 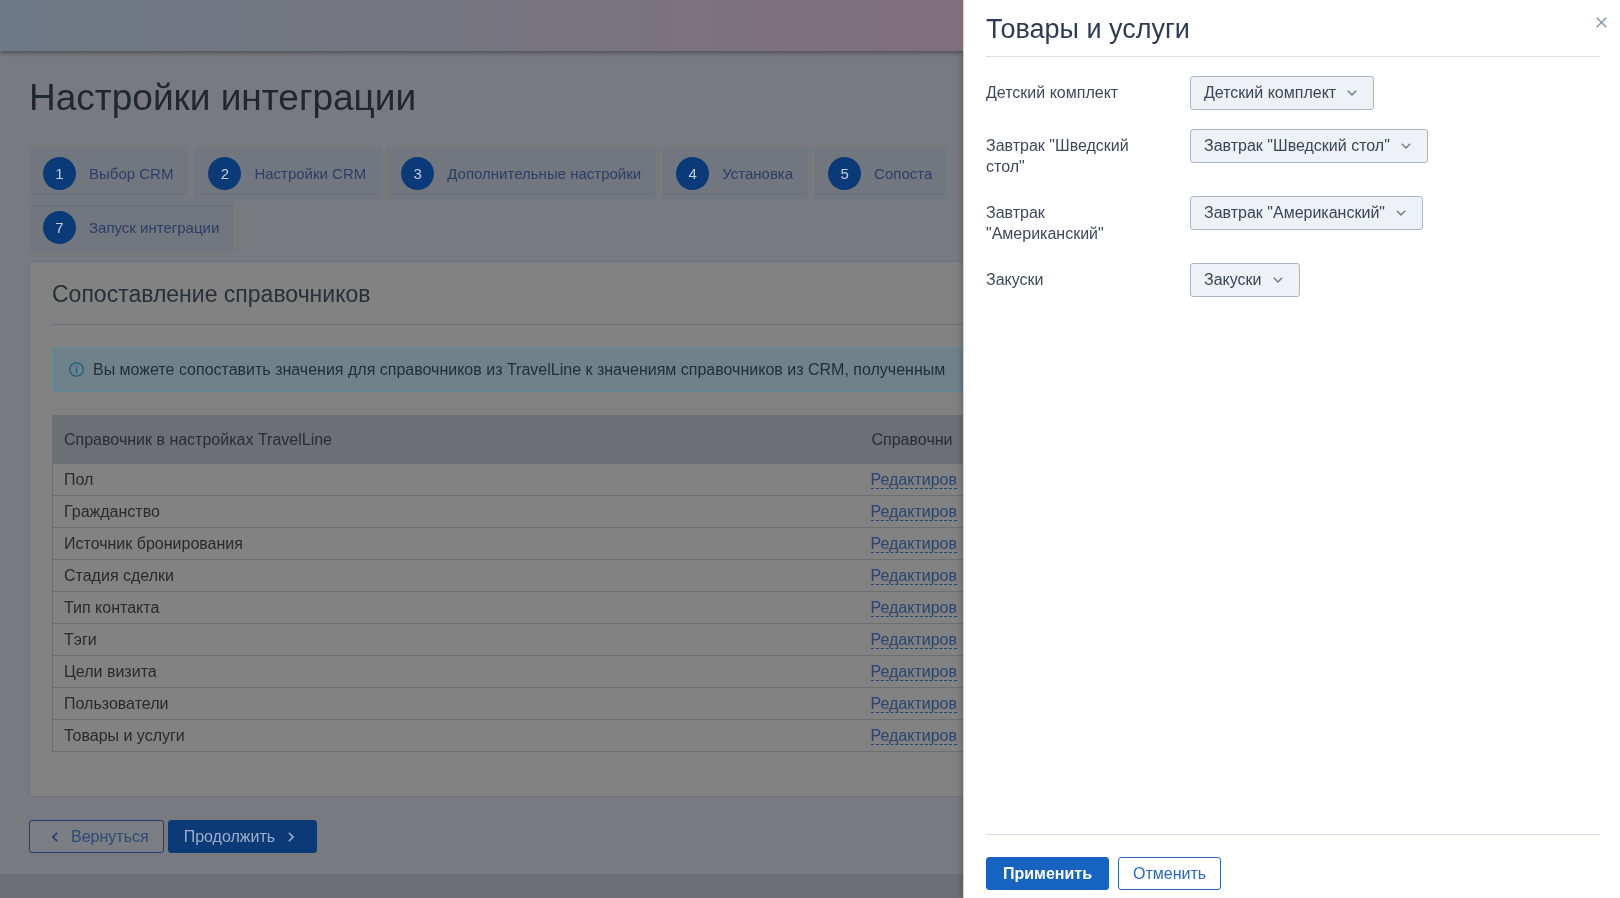 I want to click on table-cell: Тэги, so click(x=456, y=639).